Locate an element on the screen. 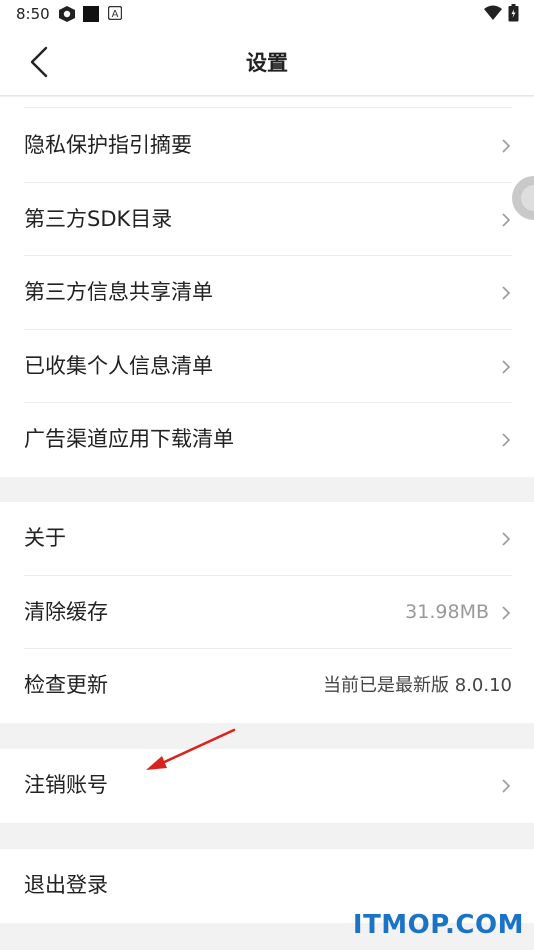 The image size is (534, 950). about-item: 关于 is located at coordinates (267, 539).